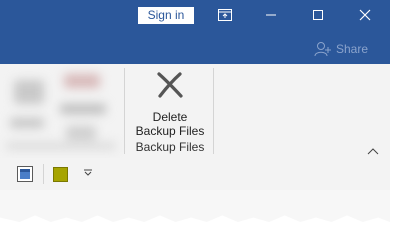 This screenshot has height=242, width=403. What do you see at coordinates (373, 151) in the screenshot?
I see `chevron-up-icon` at bounding box center [373, 151].